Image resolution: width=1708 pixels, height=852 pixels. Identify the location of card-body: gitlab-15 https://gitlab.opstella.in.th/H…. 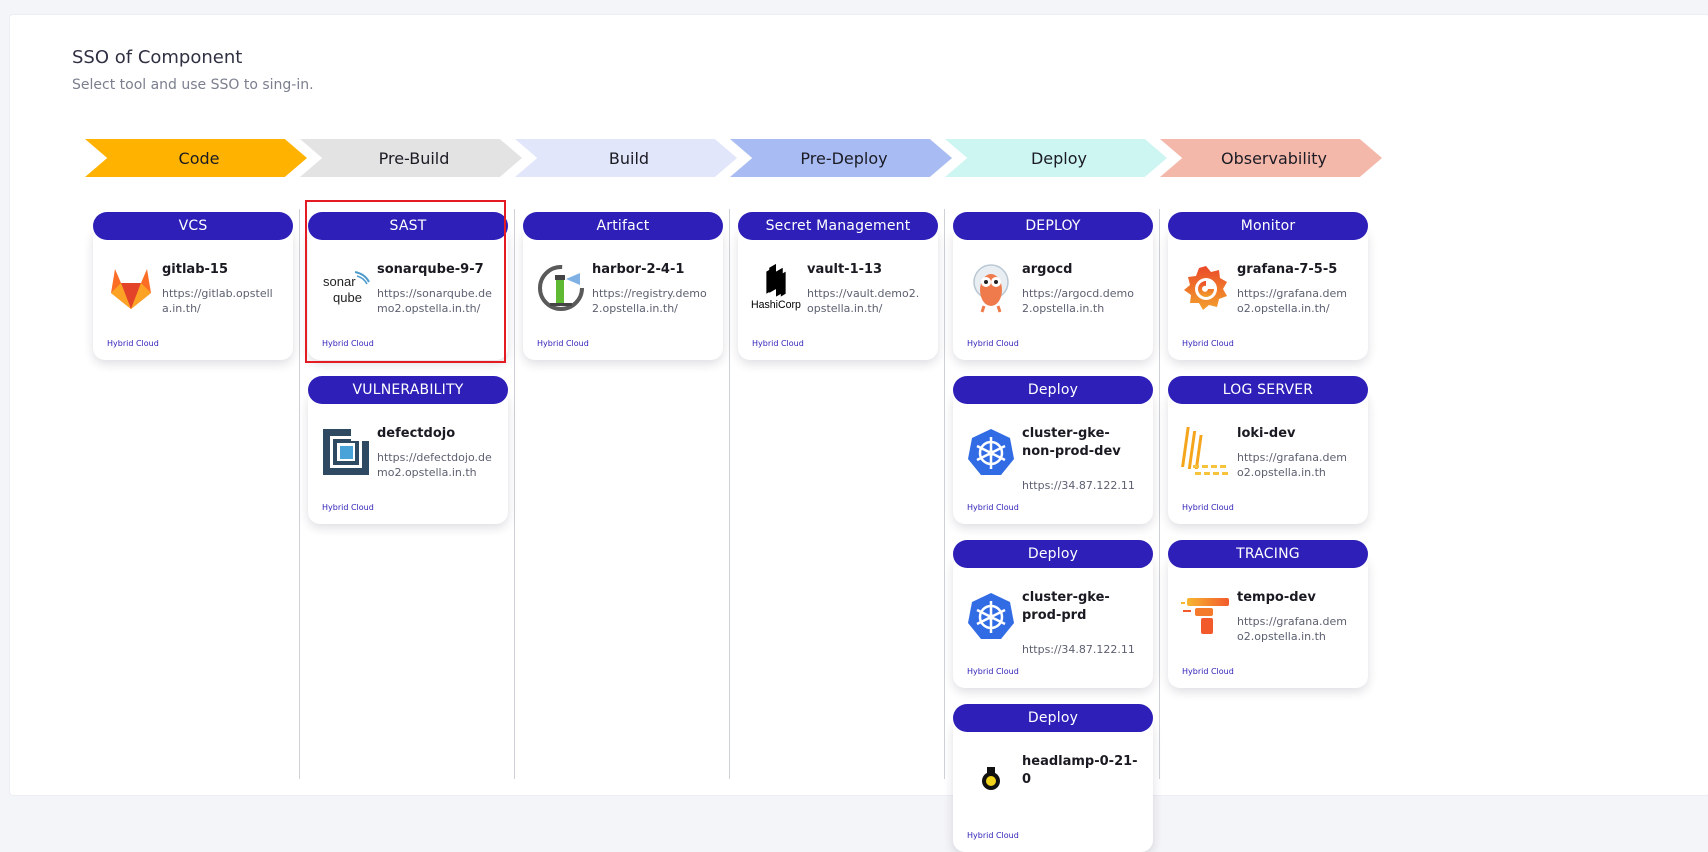
(193, 293).